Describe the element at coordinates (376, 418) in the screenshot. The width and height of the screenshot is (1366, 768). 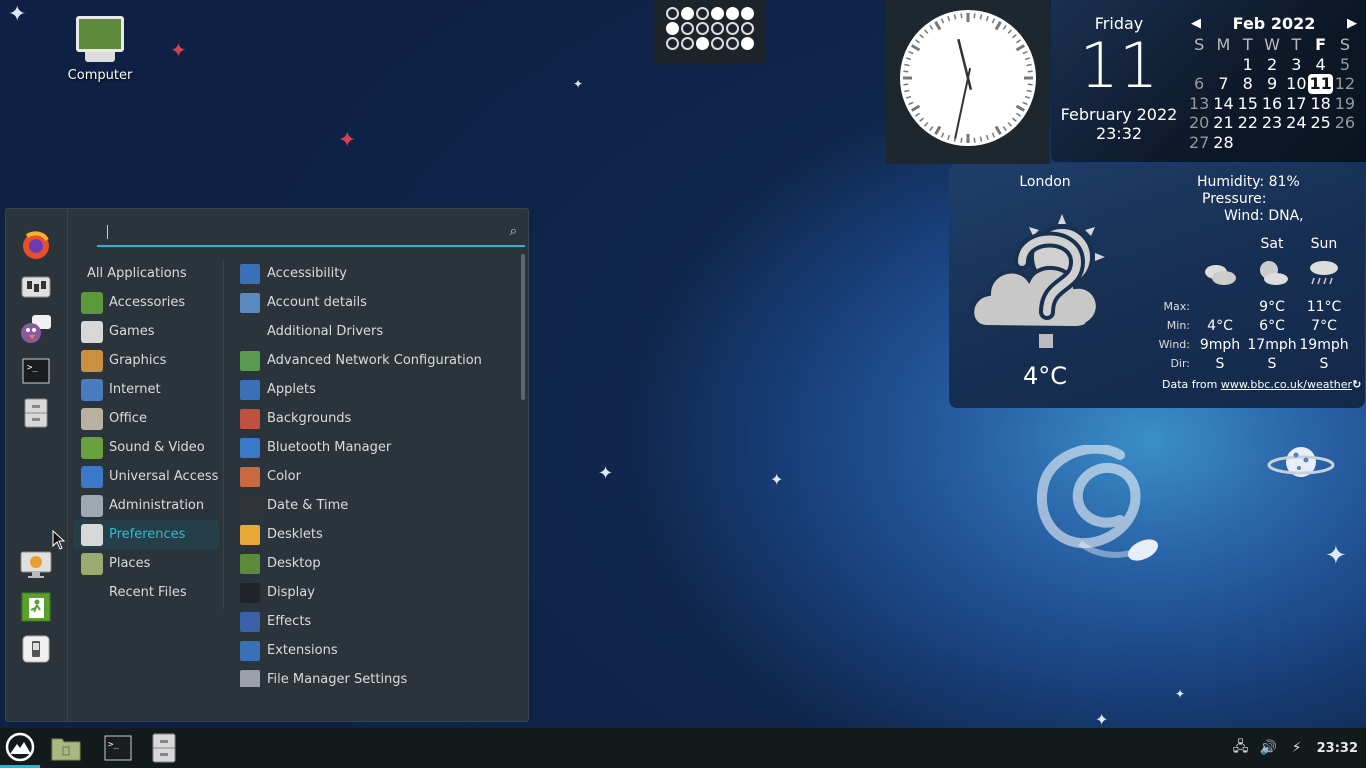
I see `app-backgrounds: Backgrounds` at that location.